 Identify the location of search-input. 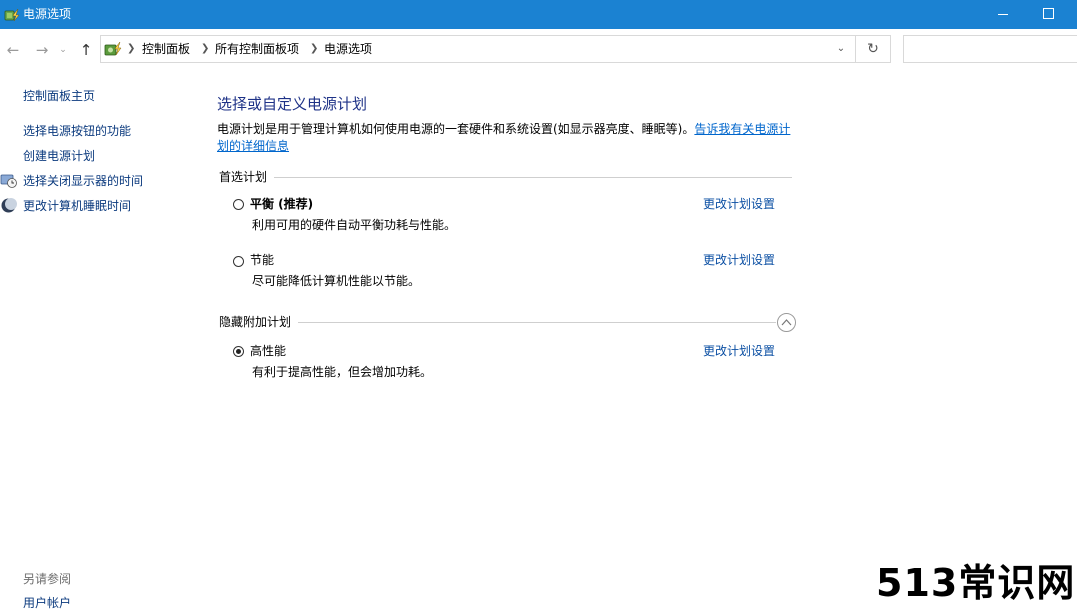
(990, 49).